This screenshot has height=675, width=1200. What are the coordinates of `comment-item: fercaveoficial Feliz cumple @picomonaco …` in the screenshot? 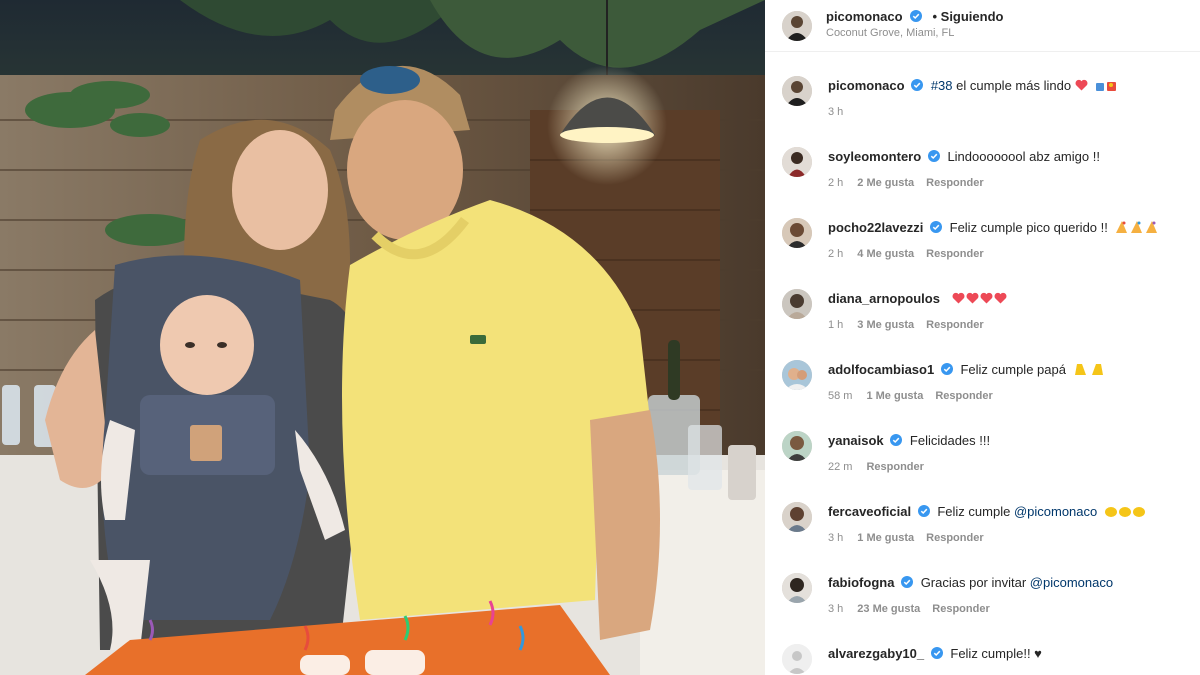 It's located at (982, 531).